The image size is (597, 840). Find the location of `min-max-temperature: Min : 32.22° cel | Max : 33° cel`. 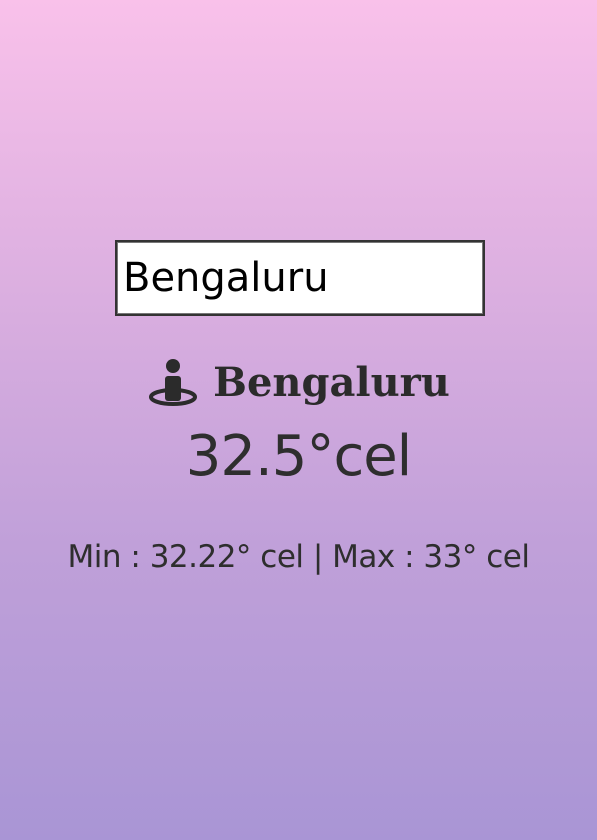

min-max-temperature: Min : 32.22° cel | Max : 33° cel is located at coordinates (298, 557).